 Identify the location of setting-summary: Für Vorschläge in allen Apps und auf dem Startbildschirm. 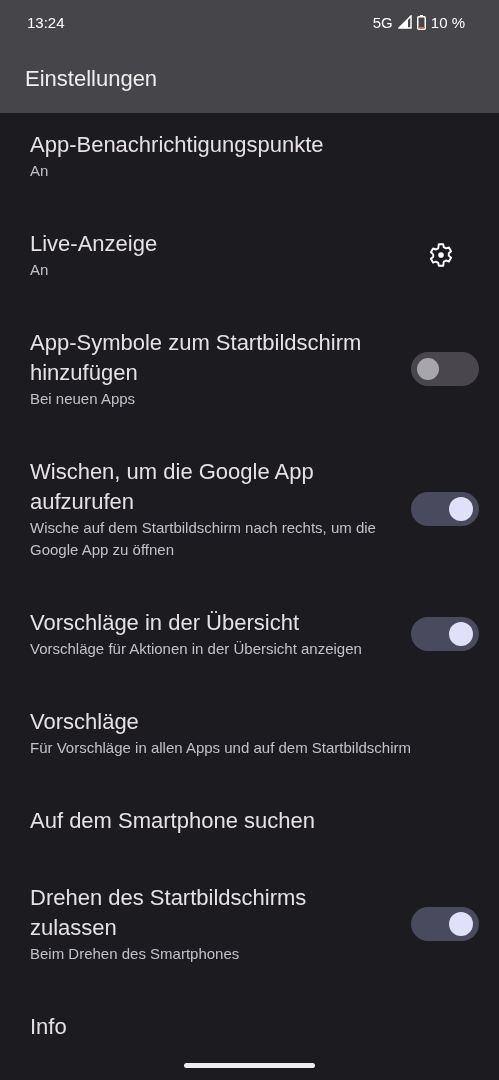
(221, 748).